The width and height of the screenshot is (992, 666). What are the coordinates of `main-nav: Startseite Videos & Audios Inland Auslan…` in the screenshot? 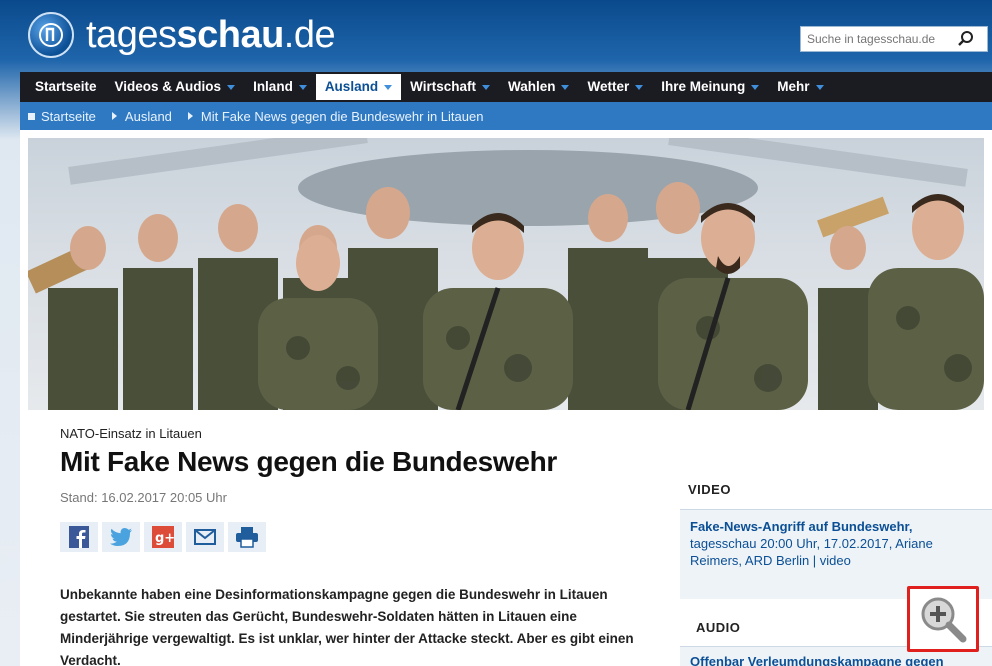 It's located at (506, 87).